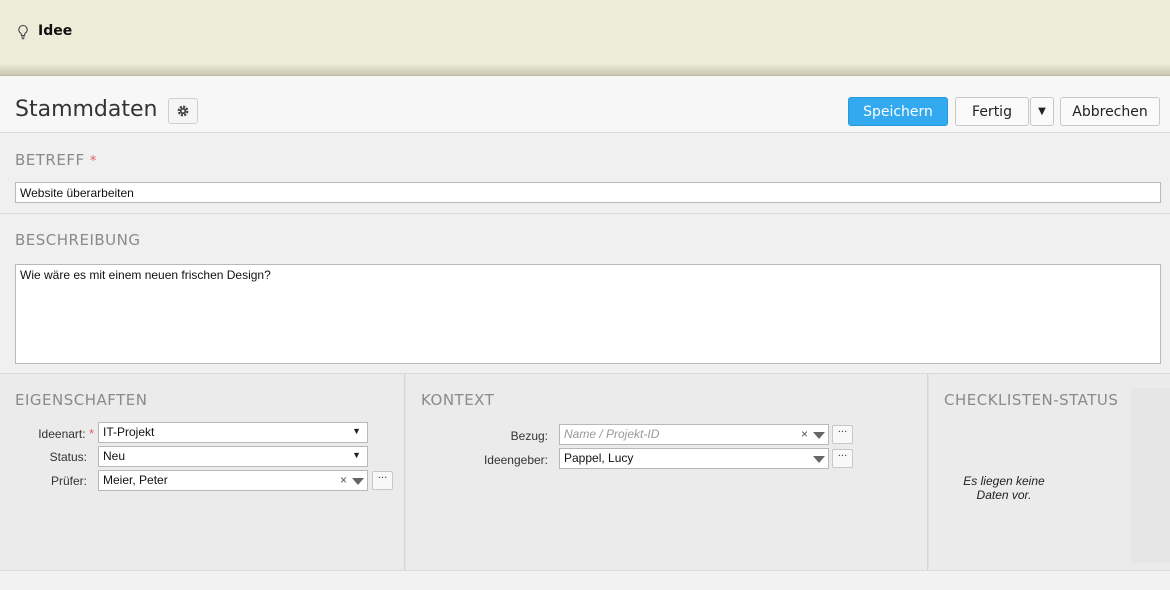 This screenshot has width=1170, height=590. I want to click on gear-icon, so click(183, 111).